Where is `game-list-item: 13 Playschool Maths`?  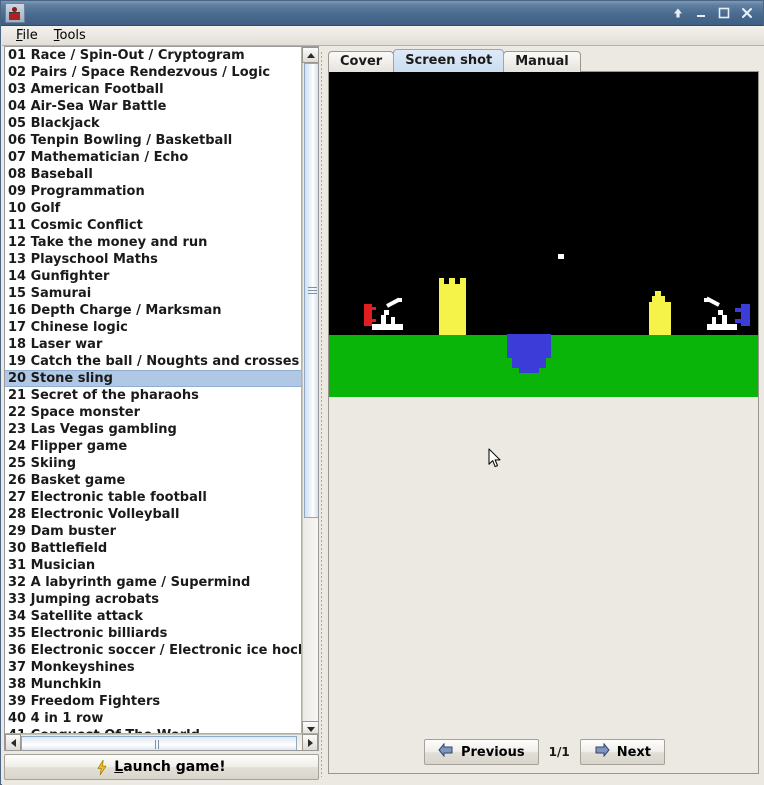 game-list-item: 13 Playschool Maths is located at coordinates (153, 259).